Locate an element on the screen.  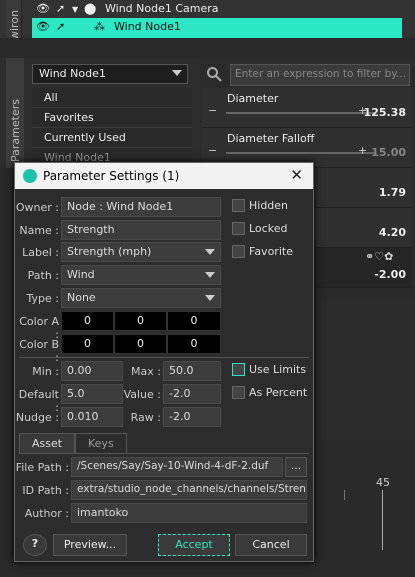
favorite-checkbox is located at coordinates (238, 251).